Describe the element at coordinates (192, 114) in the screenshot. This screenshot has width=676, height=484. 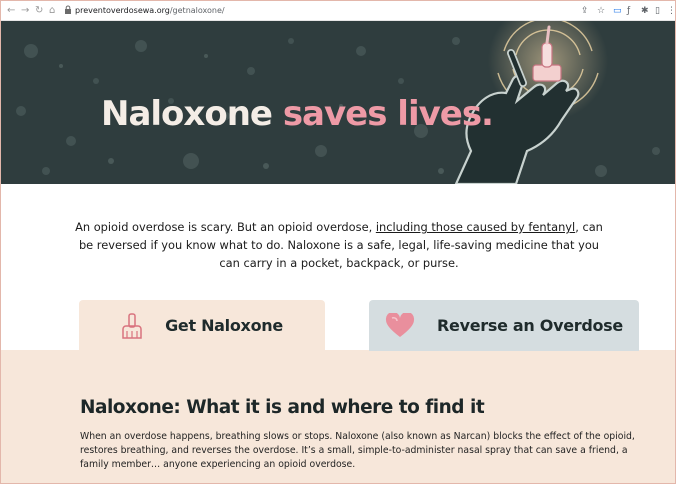
I see `hero-title-main: Naloxone` at that location.